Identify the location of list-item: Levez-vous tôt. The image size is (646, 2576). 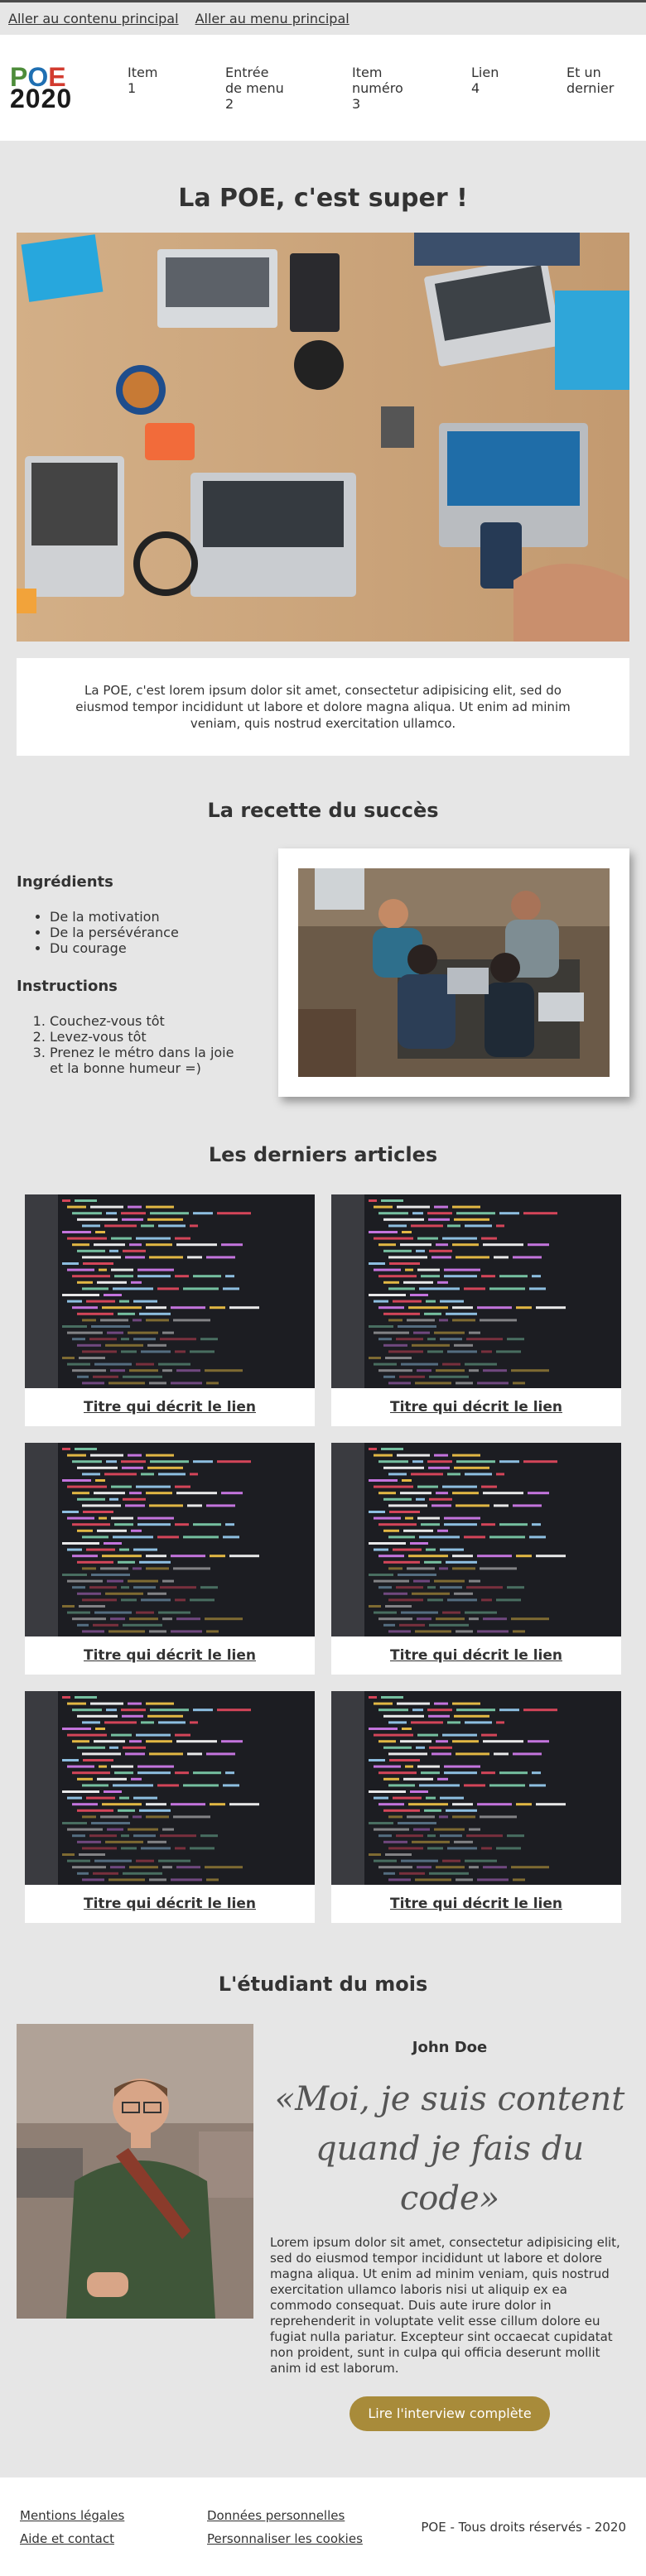
(149, 1037).